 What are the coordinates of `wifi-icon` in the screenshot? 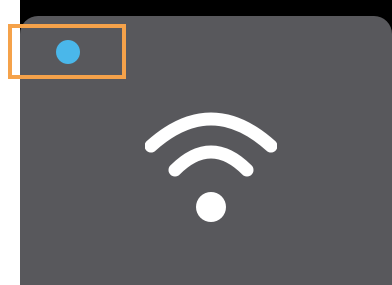 It's located at (211, 167).